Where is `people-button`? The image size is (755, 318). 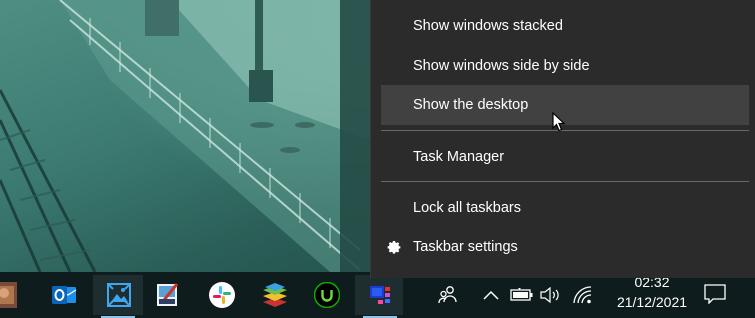 people-button is located at coordinates (448, 295).